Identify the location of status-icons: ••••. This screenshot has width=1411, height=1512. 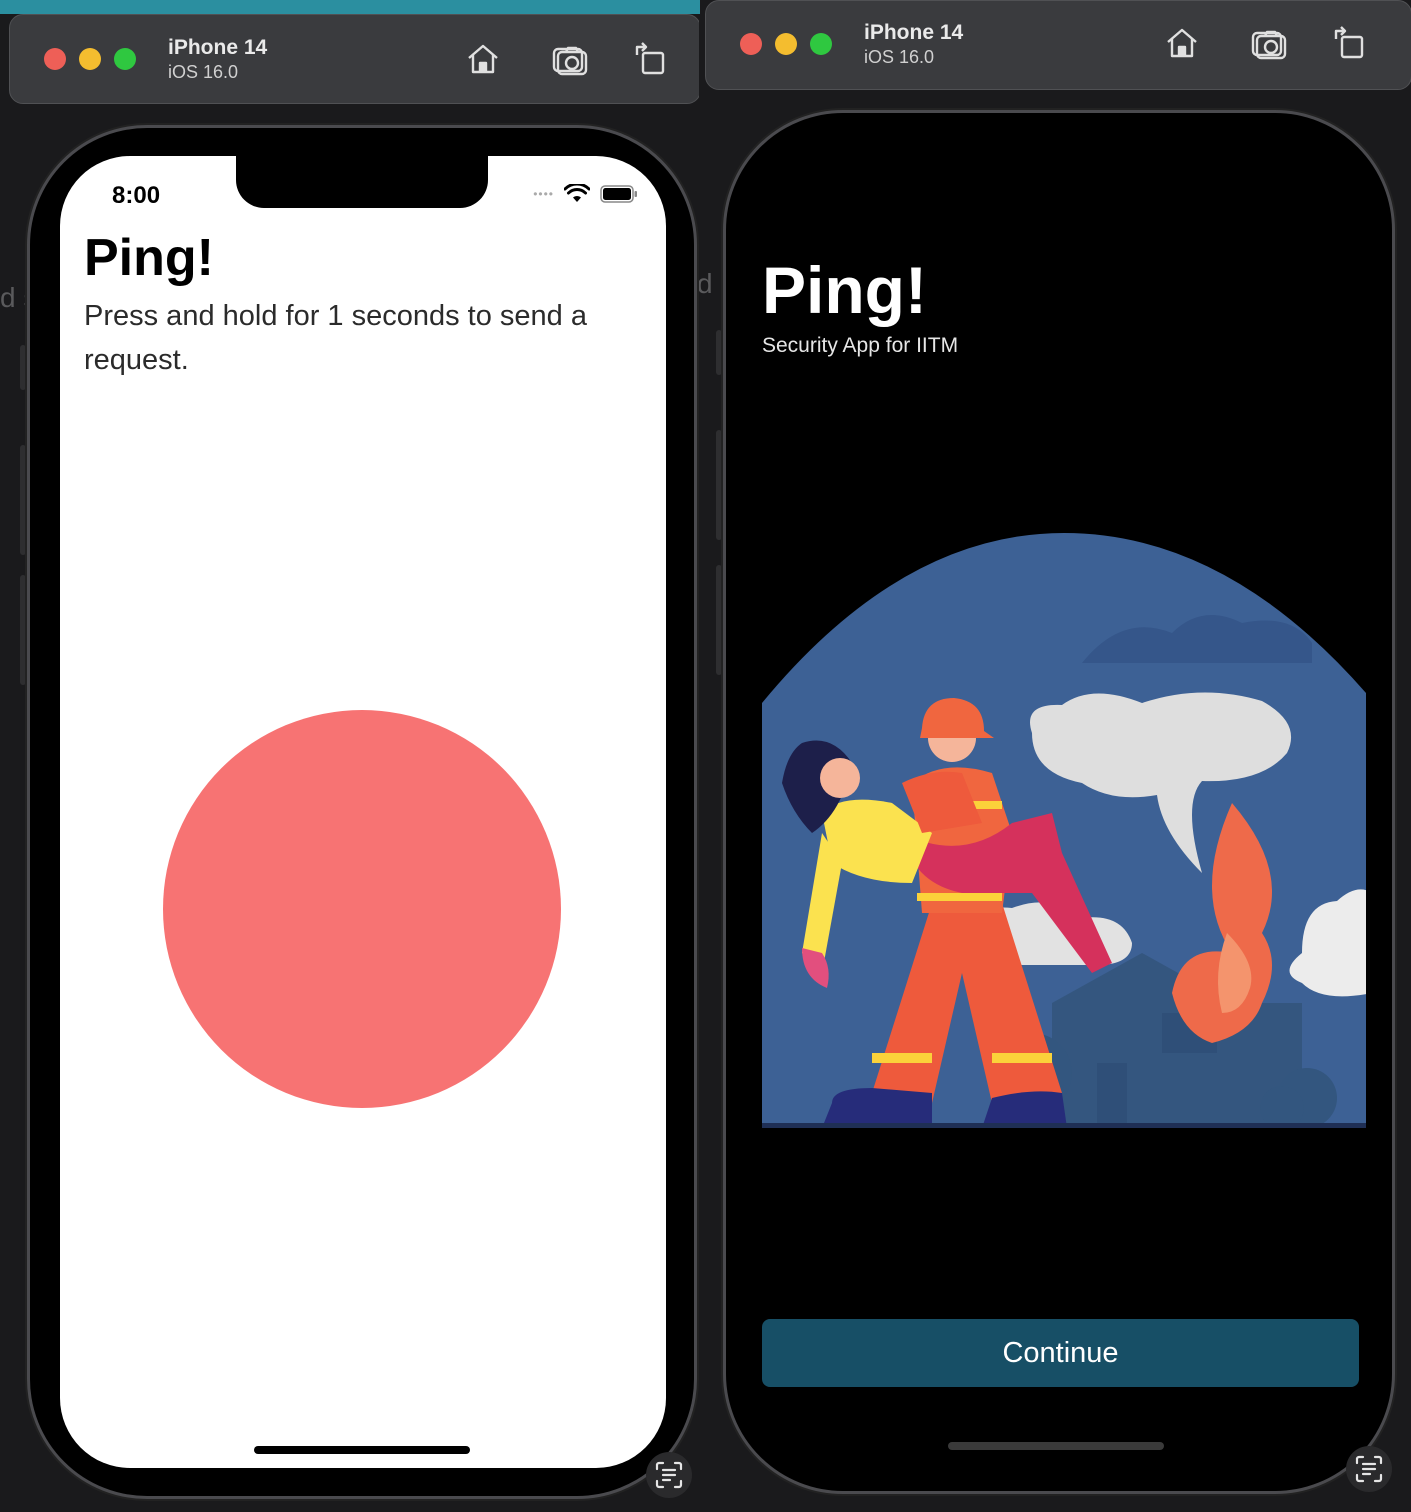
(585, 194).